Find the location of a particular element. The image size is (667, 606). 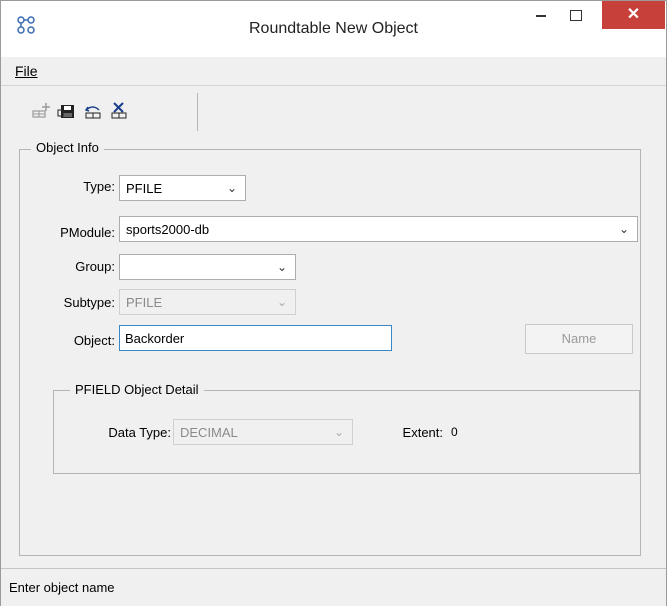

pmodule-label: PModule: is located at coordinates (87, 232).